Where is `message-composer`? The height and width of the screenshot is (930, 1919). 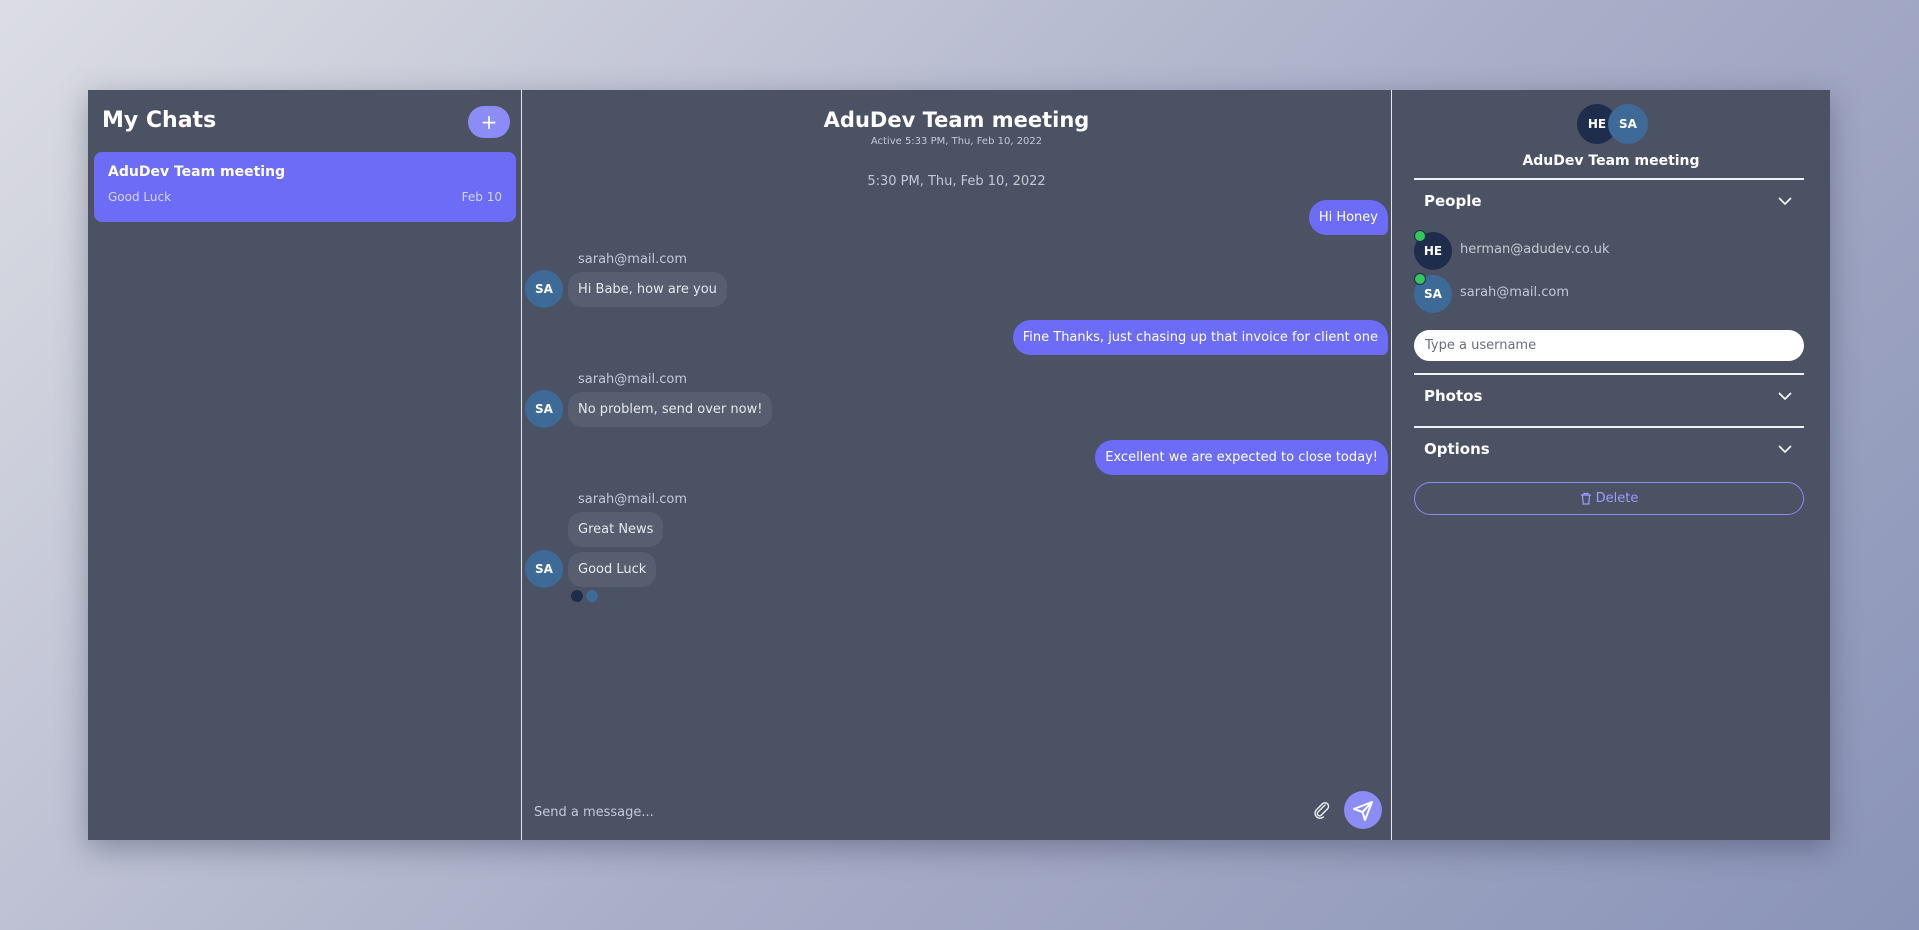 message-composer is located at coordinates (956, 813).